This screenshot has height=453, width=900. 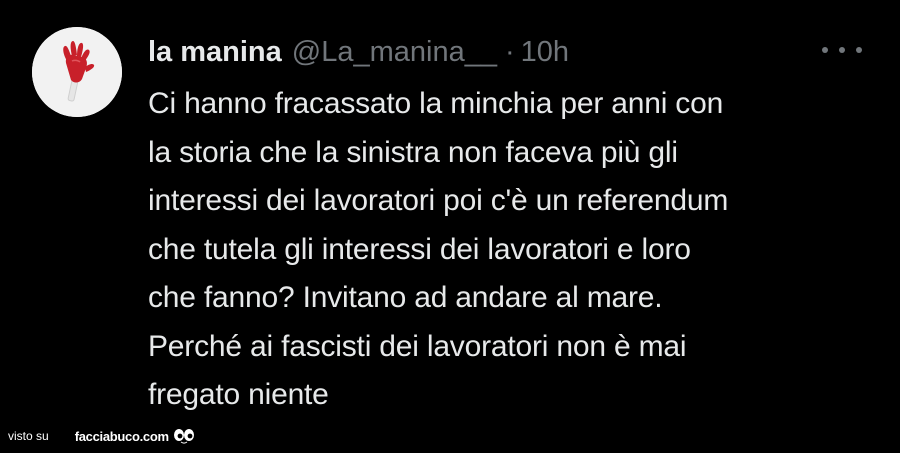 What do you see at coordinates (545, 52) in the screenshot?
I see `tweet-timestamp: 10h` at bounding box center [545, 52].